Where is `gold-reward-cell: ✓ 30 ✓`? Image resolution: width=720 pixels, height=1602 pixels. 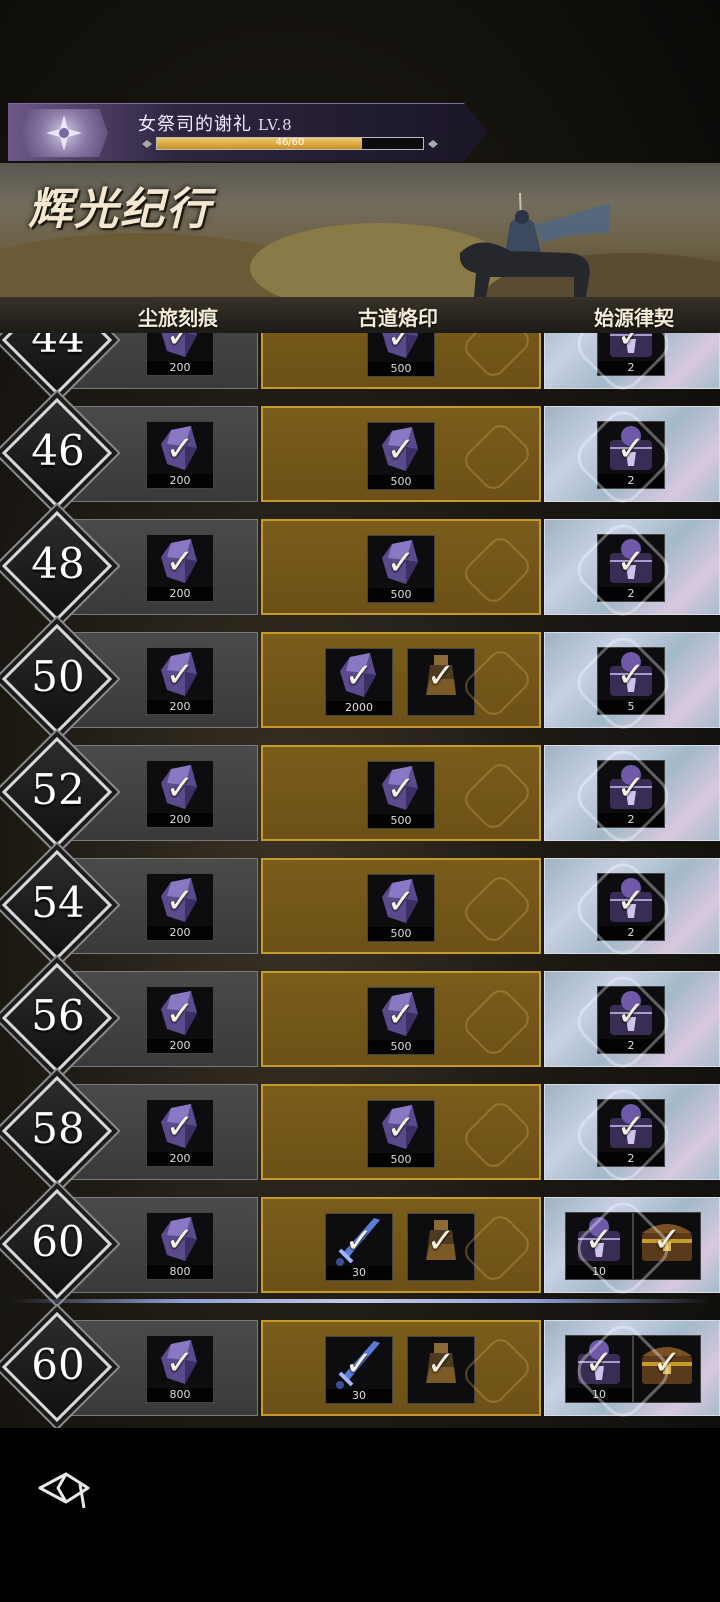
gold-reward-cell: ✓ 30 ✓ is located at coordinates (401, 1368).